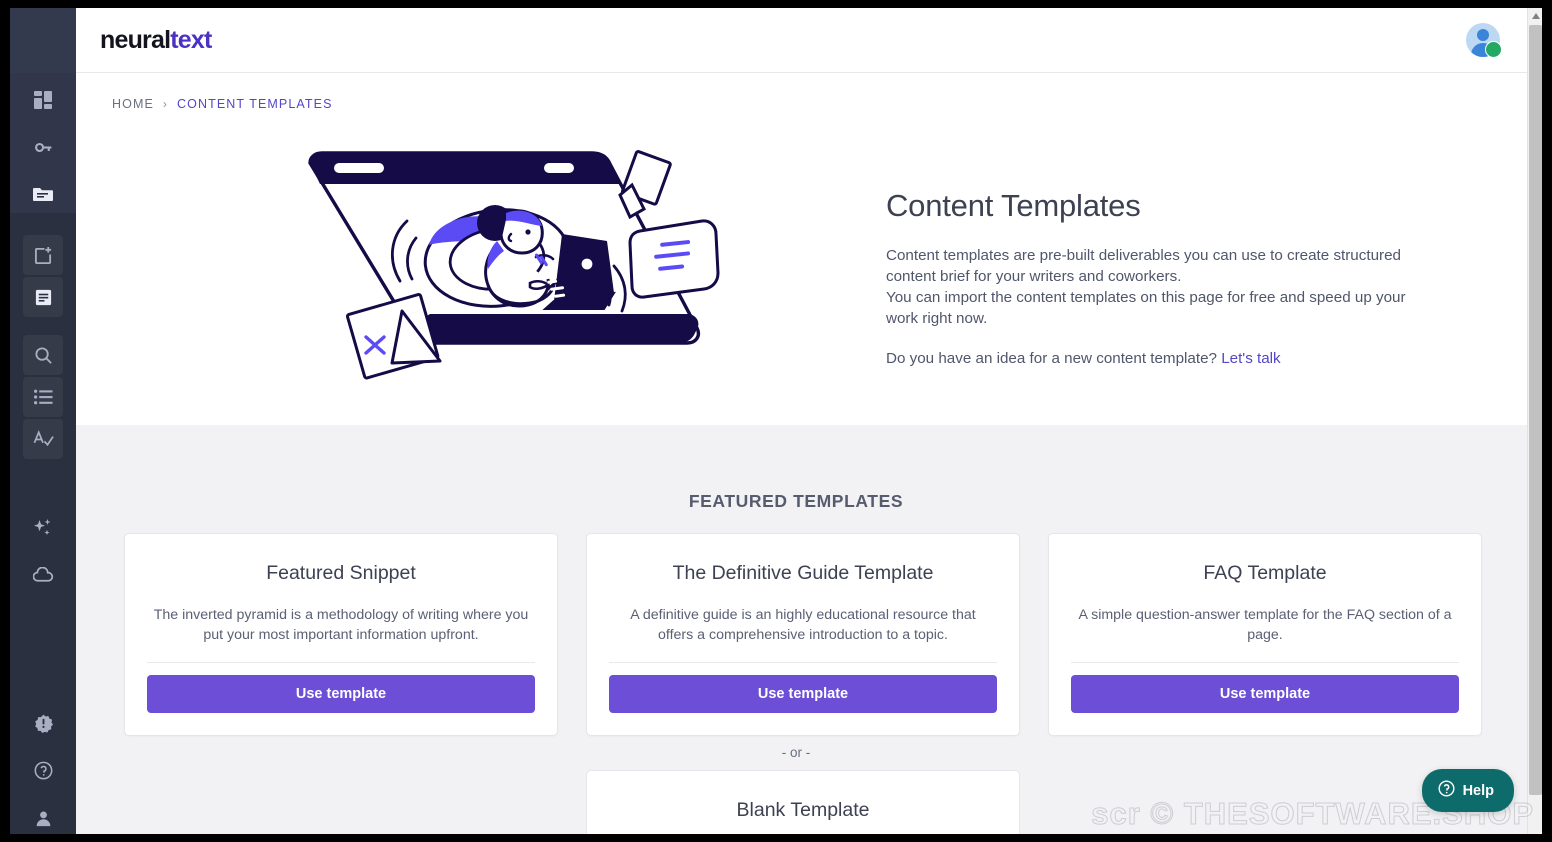 The width and height of the screenshot is (1552, 842). Describe the element at coordinates (809, 40) in the screenshot. I see `top-header: neuraltext` at that location.